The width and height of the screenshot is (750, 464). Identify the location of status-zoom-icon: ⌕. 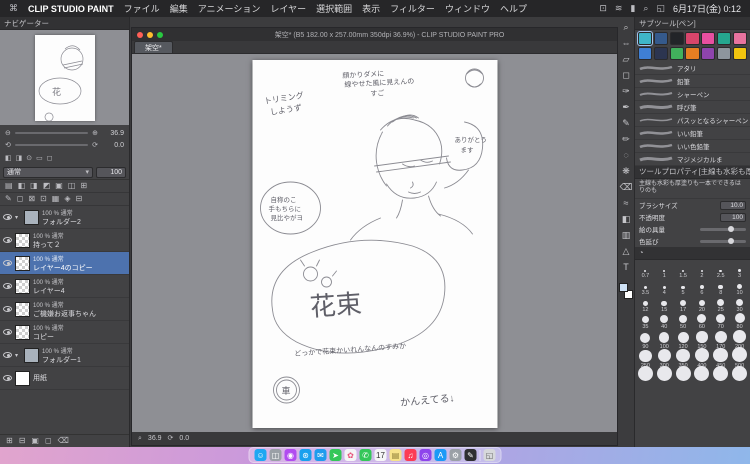
(140, 438).